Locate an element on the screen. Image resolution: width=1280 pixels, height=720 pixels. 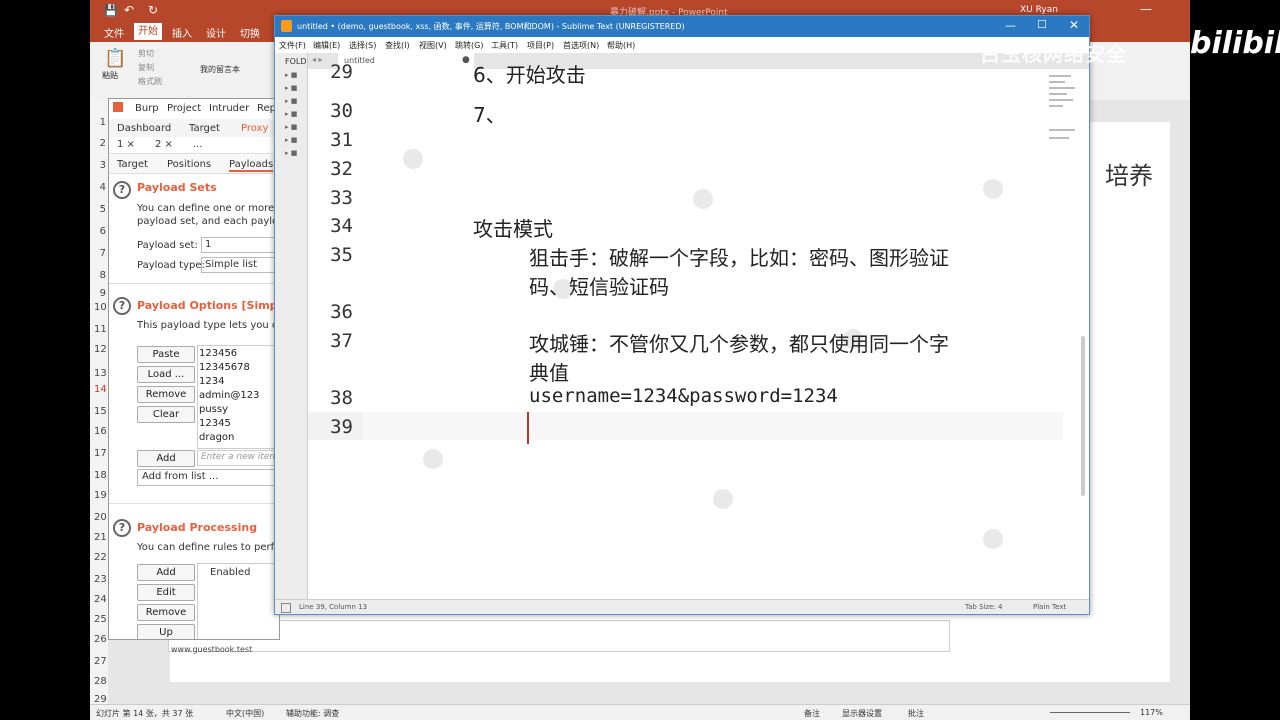
cut-button: 剪切 is located at coordinates (146, 53).